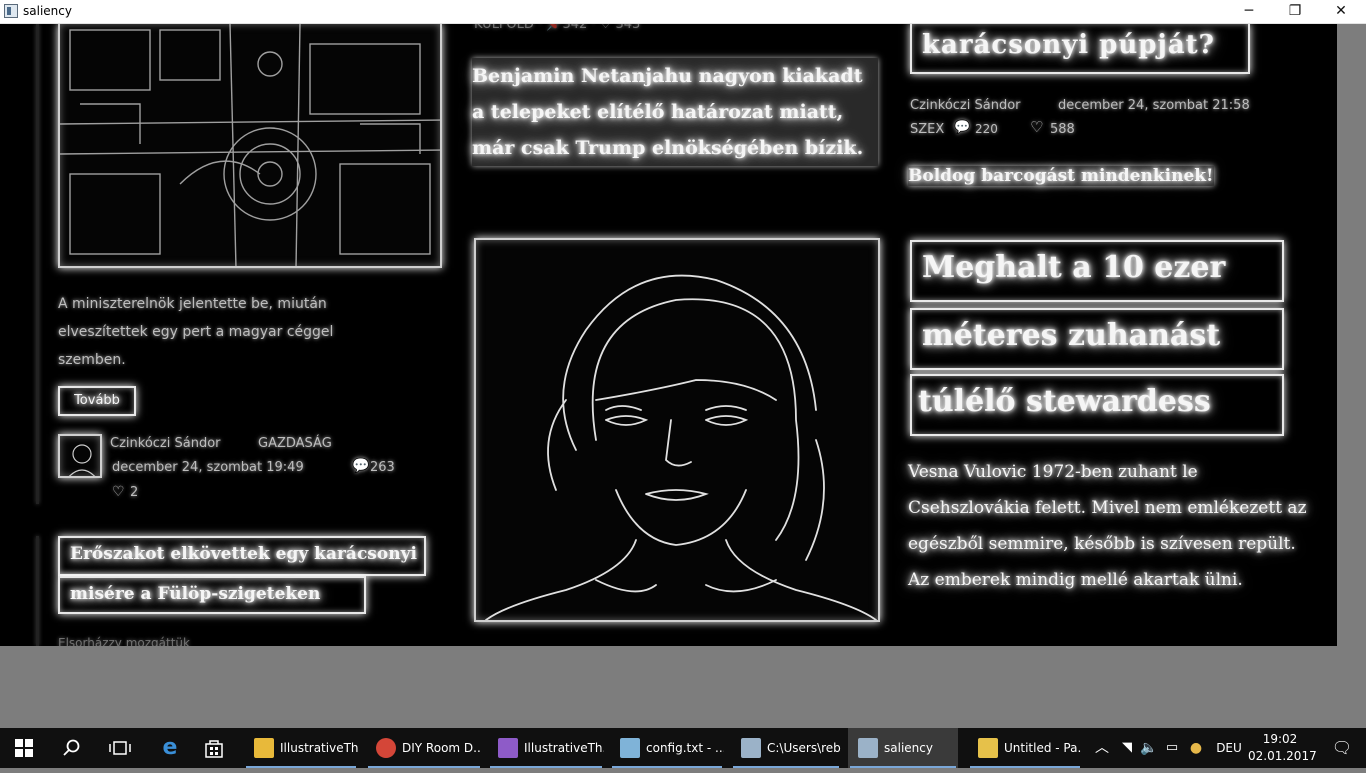 The image size is (1366, 773). I want to click on right-date: december 24, szombat 21:58, so click(1154, 105).